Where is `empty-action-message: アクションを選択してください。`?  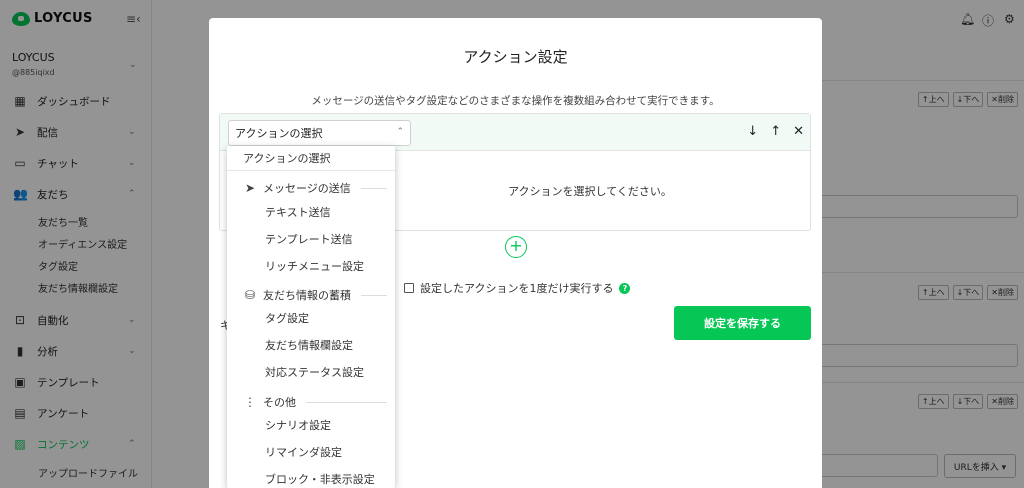
empty-action-message: アクションを選択してください。 is located at coordinates (590, 191).